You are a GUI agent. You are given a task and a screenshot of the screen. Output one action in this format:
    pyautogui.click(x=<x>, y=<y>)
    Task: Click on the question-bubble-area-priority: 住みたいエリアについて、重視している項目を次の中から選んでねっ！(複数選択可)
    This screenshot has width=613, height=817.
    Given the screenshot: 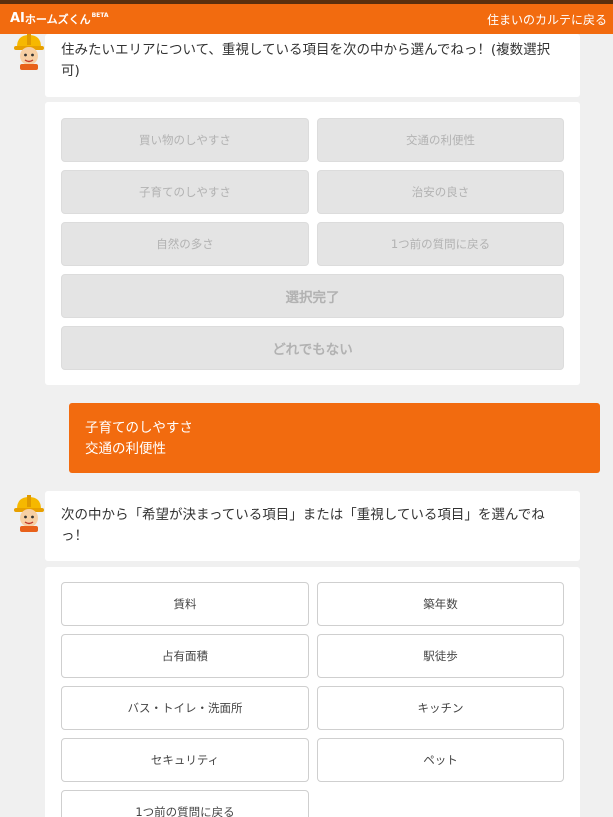 What is the action you would take?
    pyautogui.click(x=312, y=65)
    